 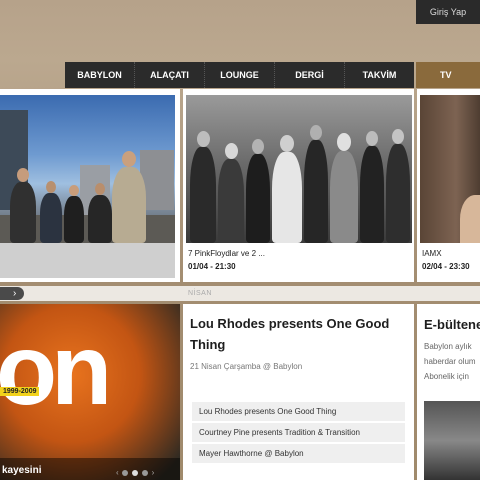 What do you see at coordinates (170, 75) in the screenshot?
I see `nav-item-alacati: ALAÇATI` at bounding box center [170, 75].